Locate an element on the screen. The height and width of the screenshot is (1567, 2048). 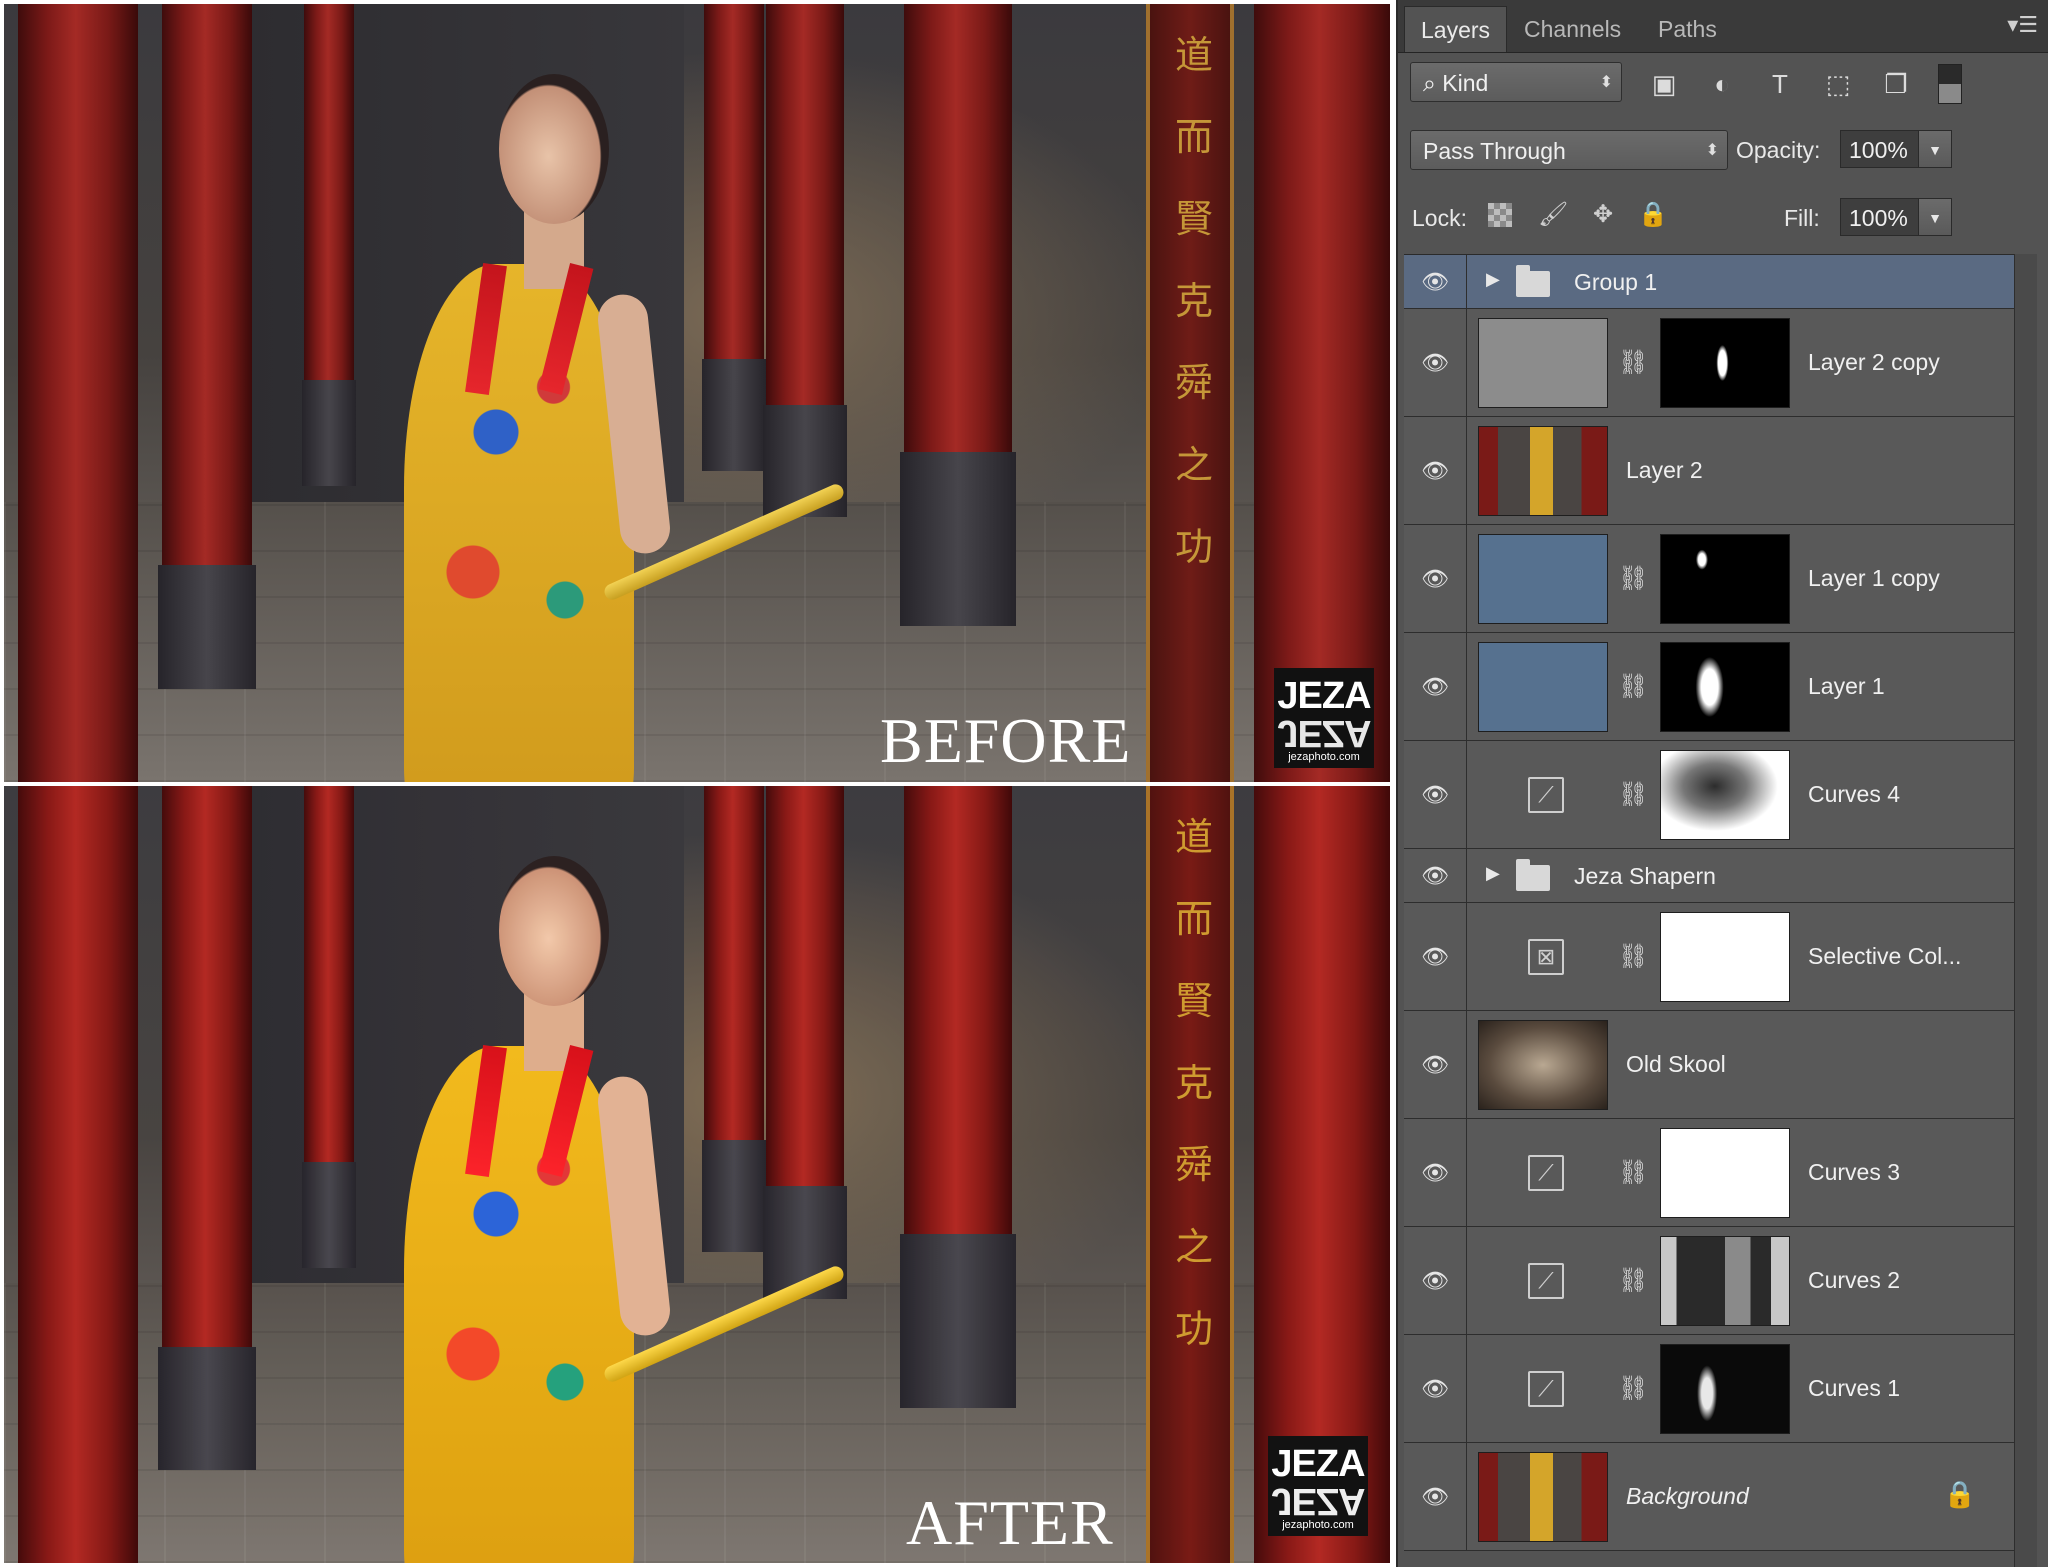
adjustment-filter-icon: ◐ is located at coordinates (1722, 84).